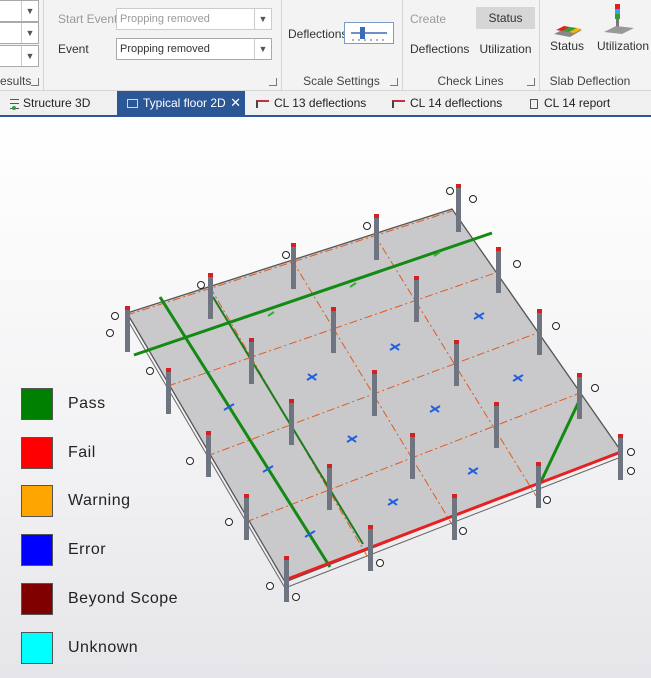 The height and width of the screenshot is (678, 651). I want to click on event-label: Event, so click(73, 49).